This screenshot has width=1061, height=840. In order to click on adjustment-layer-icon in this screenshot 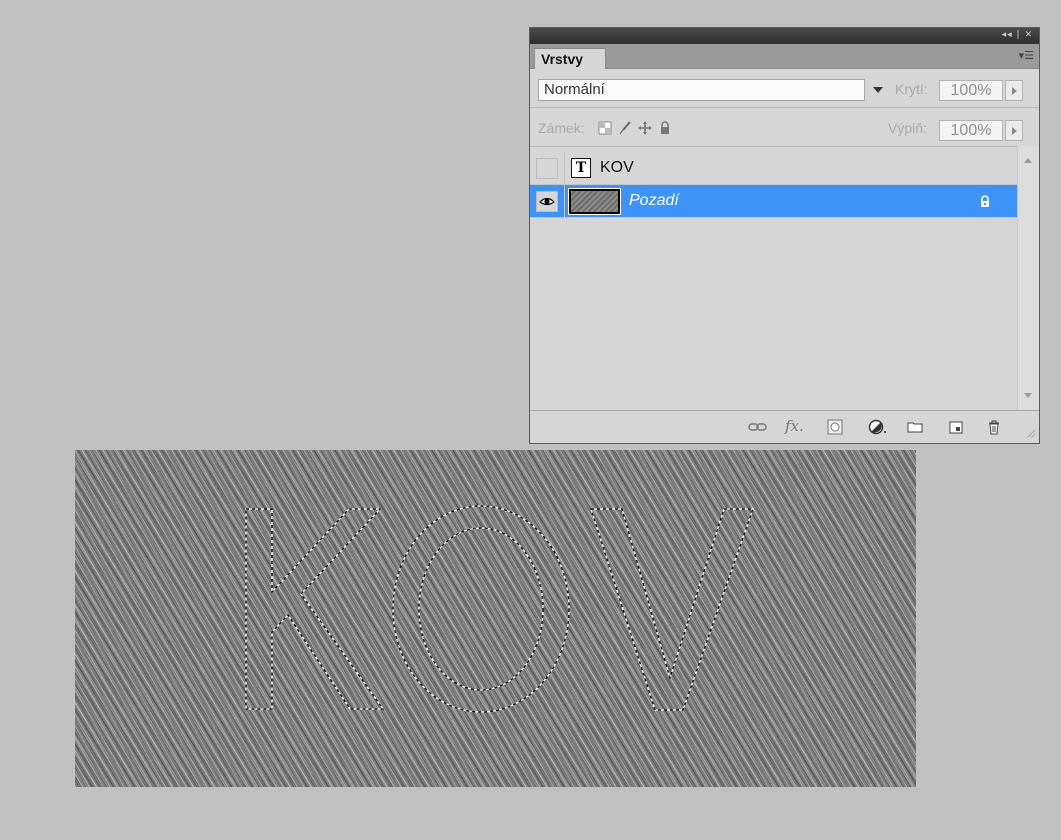, I will do `click(878, 427)`.